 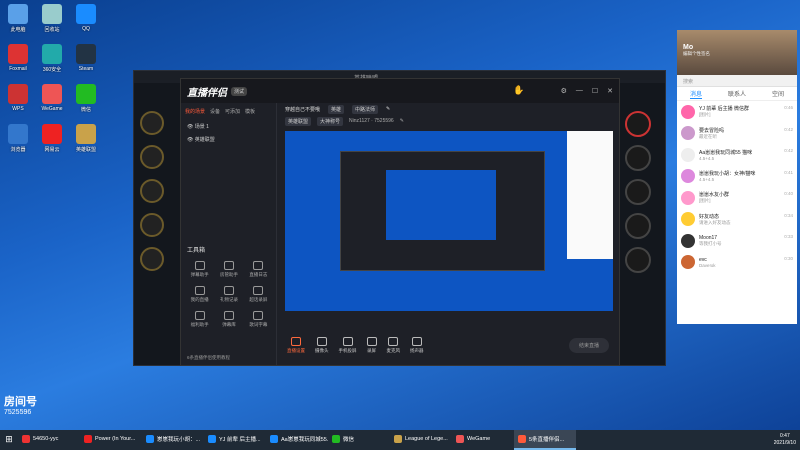 I want to click on tool-item: 礼物记录, so click(x=228, y=294).